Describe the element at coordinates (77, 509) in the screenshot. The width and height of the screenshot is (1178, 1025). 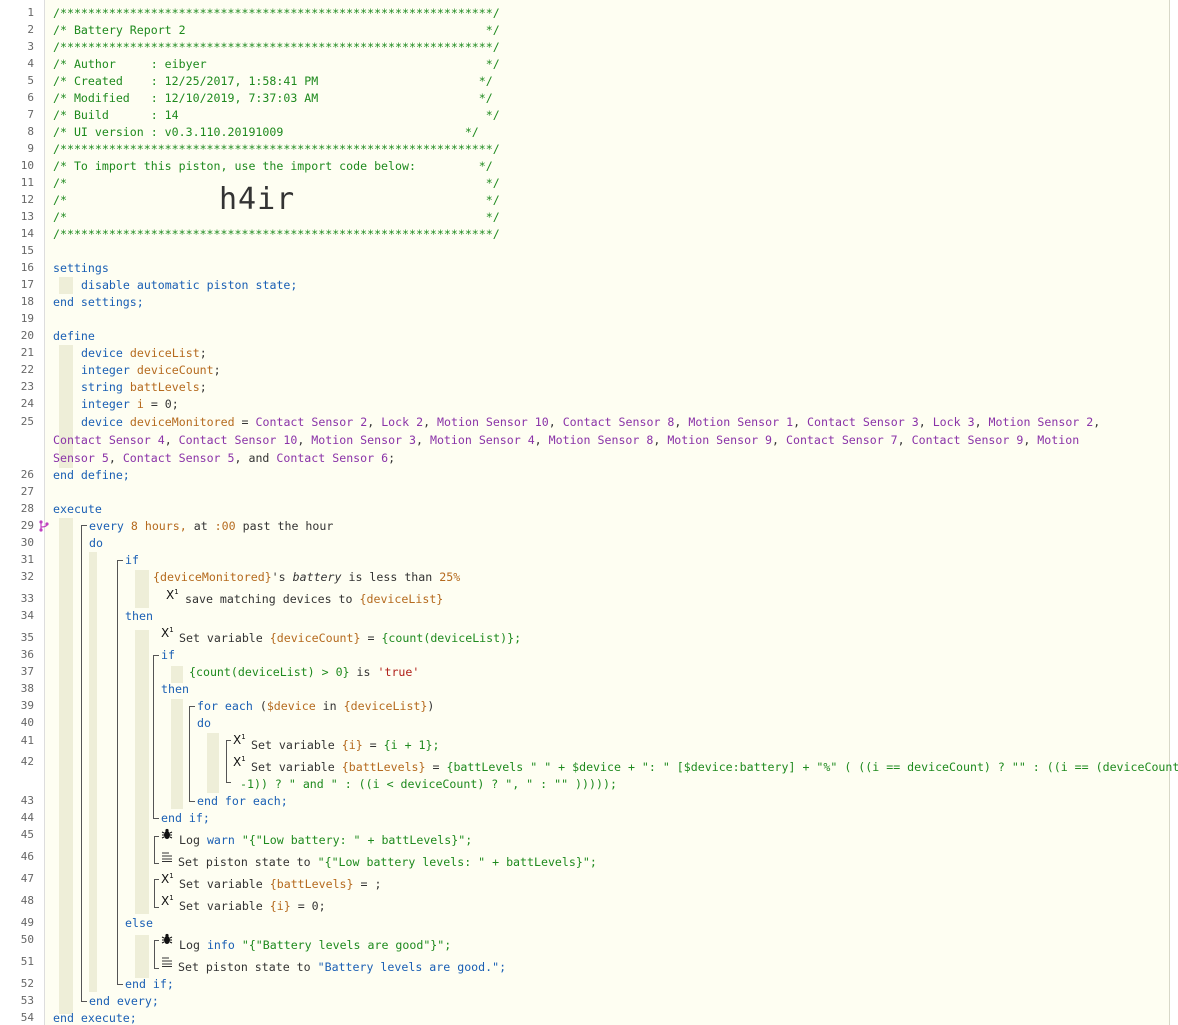
I see `execute-keyword: execute` at that location.